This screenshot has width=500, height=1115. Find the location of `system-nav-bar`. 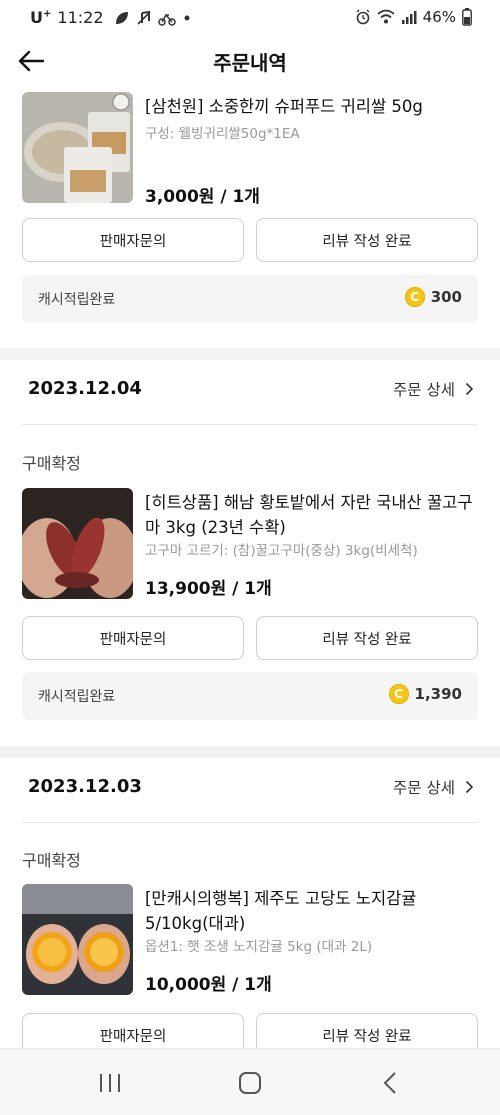

system-nav-bar is located at coordinates (250, 1081).